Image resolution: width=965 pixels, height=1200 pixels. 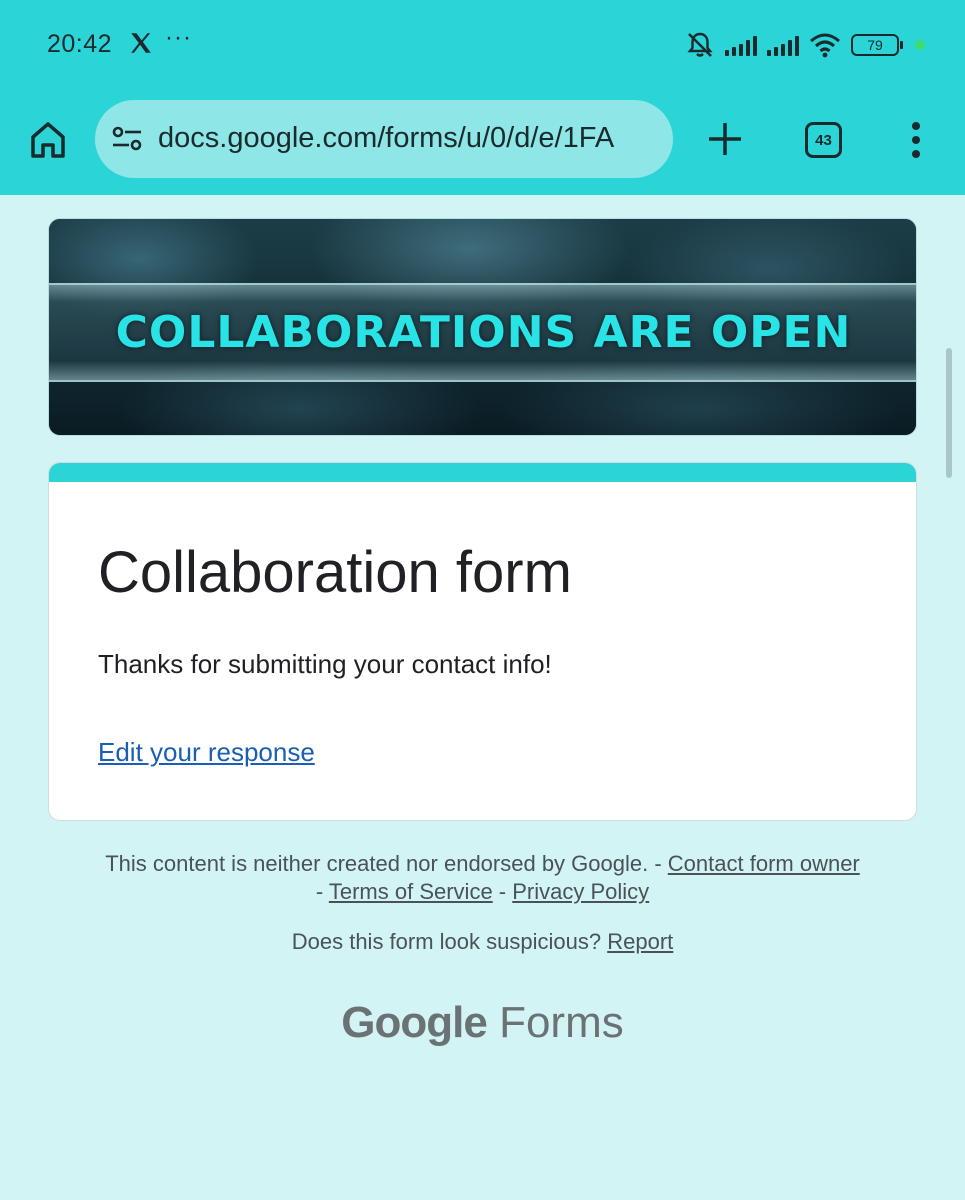 I want to click on terms-link: Terms of Service, so click(x=411, y=891).